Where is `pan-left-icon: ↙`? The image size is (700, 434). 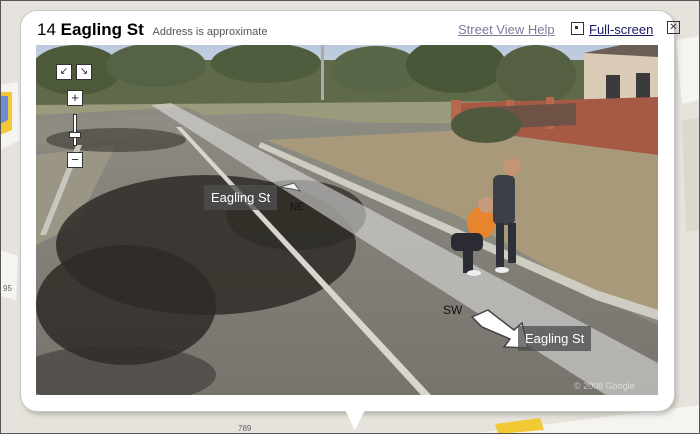
pan-left-icon: ↙ is located at coordinates (64, 71).